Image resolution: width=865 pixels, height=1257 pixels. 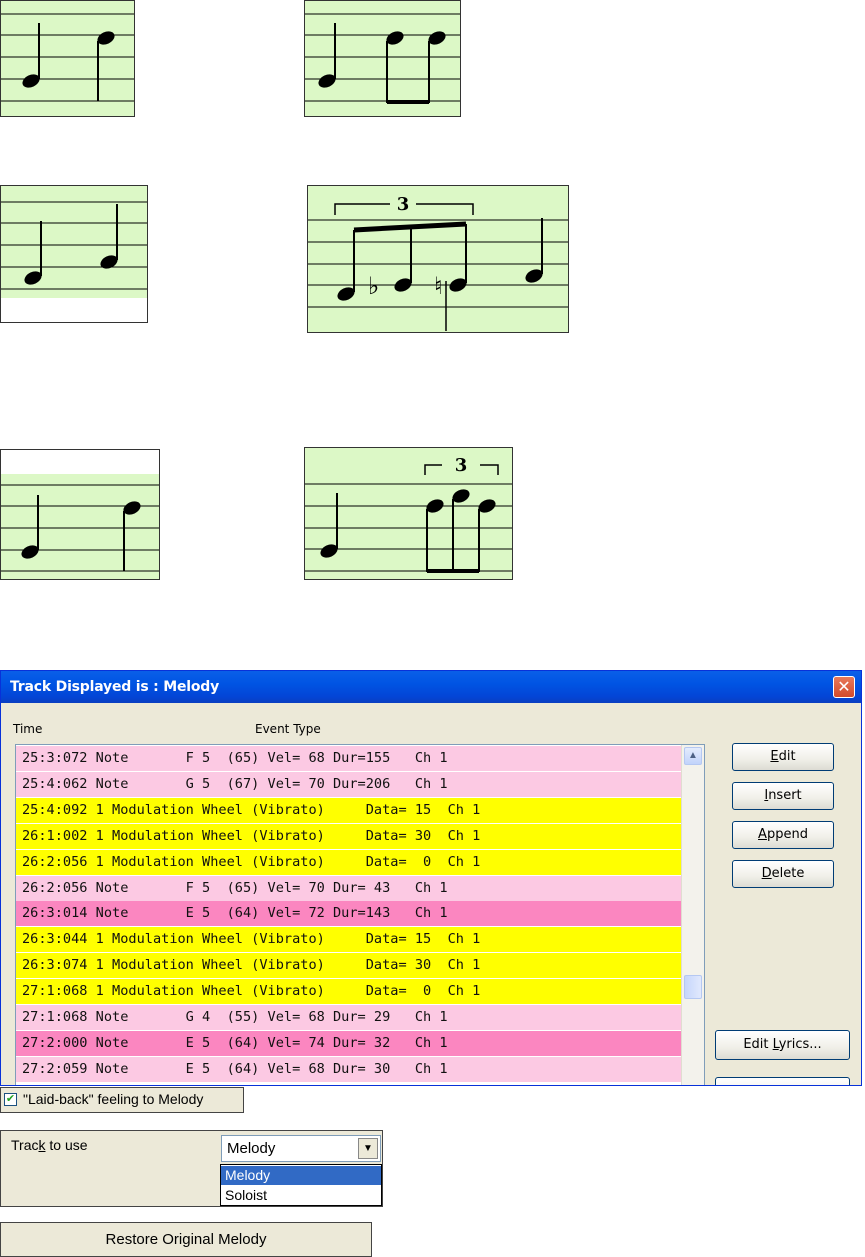 I want to click on track-select: Melody ▼, so click(x=301, y=1148).